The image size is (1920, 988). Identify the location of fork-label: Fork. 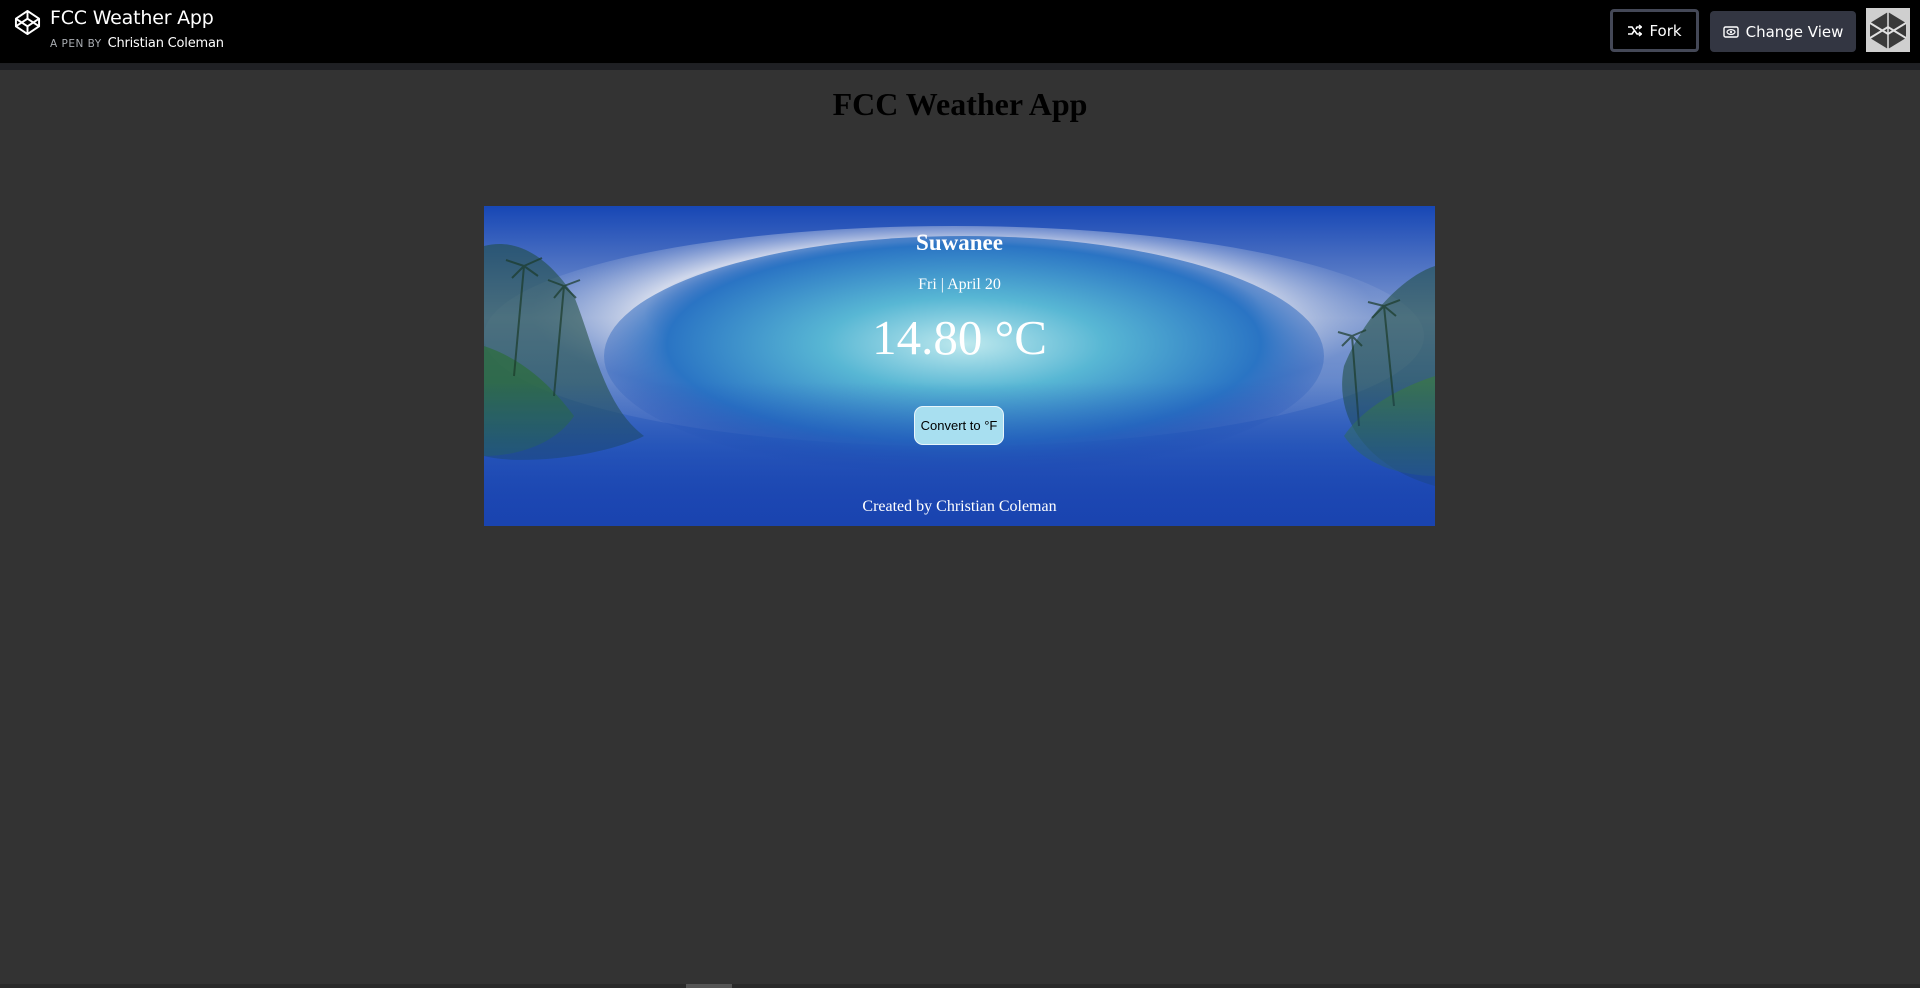
(1665, 30).